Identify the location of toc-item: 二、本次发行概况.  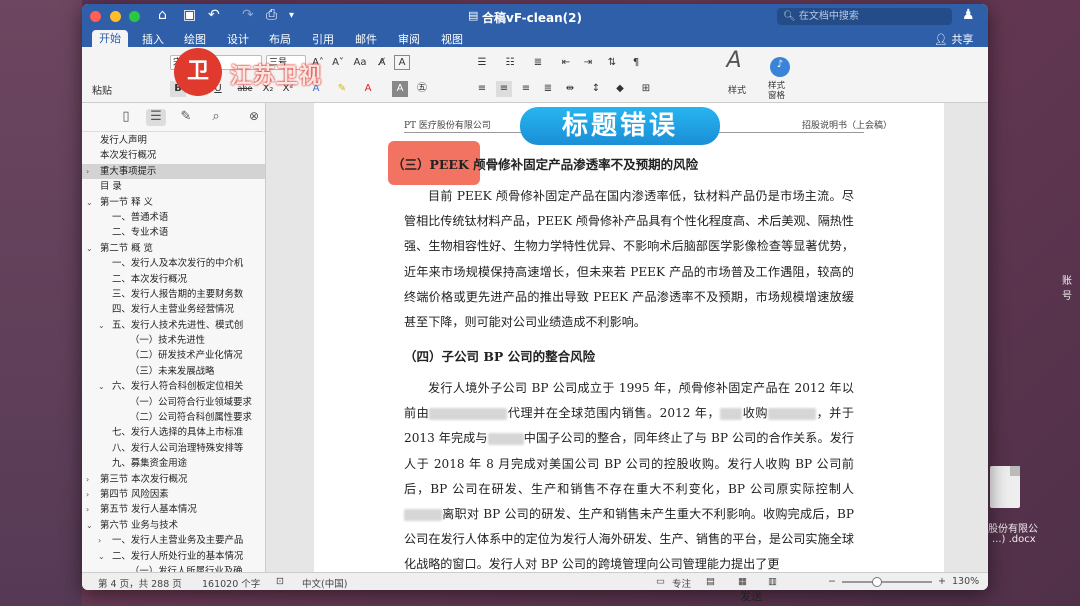
(173, 279).